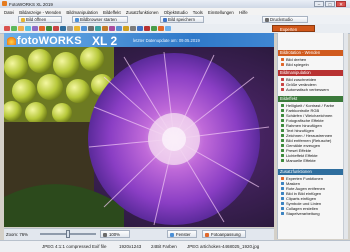 This screenshot has height=252, width=350. I want to click on photo-adjust-label: Fotoanpassung, so click(226, 234).